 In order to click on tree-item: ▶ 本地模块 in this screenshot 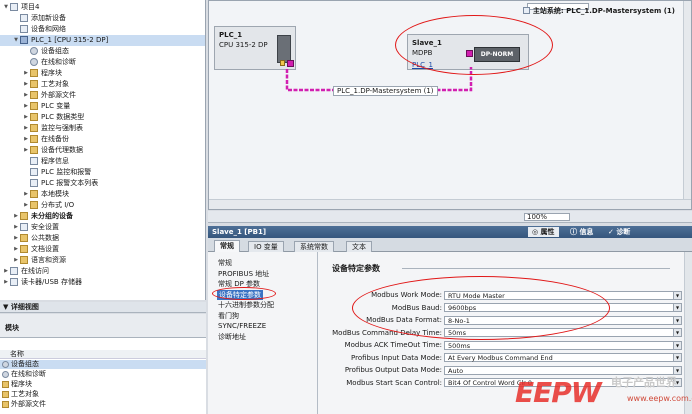, I will do `click(102, 194)`.